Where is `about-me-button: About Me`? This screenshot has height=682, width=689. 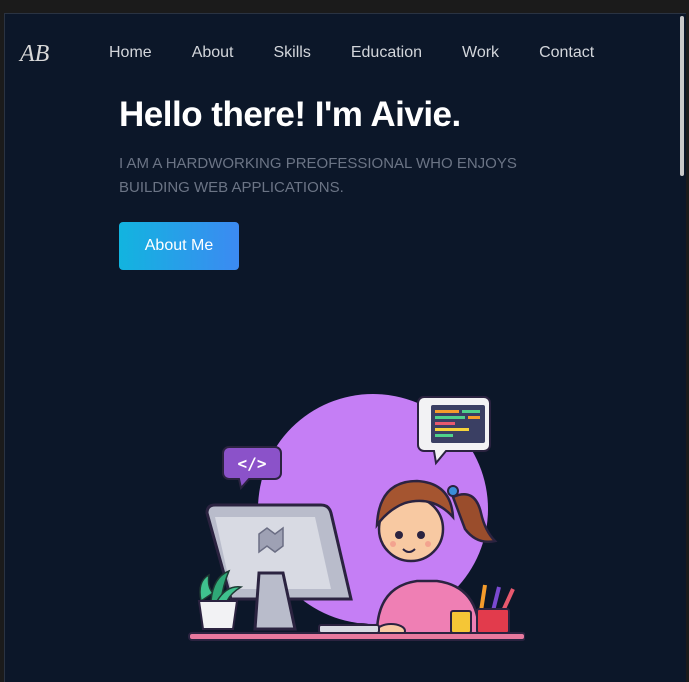
about-me-button: About Me is located at coordinates (179, 246).